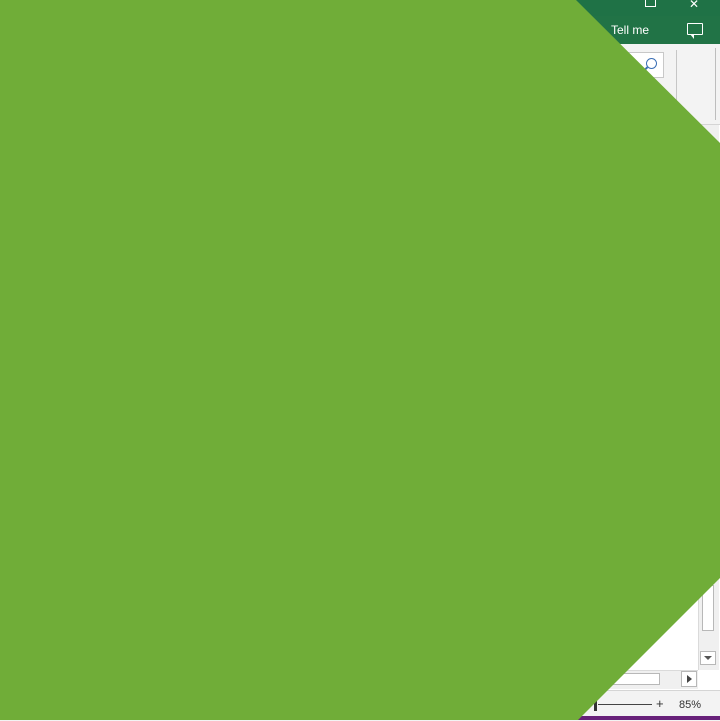  Describe the element at coordinates (690, 705) in the screenshot. I see `zoom-level: 85%` at that location.